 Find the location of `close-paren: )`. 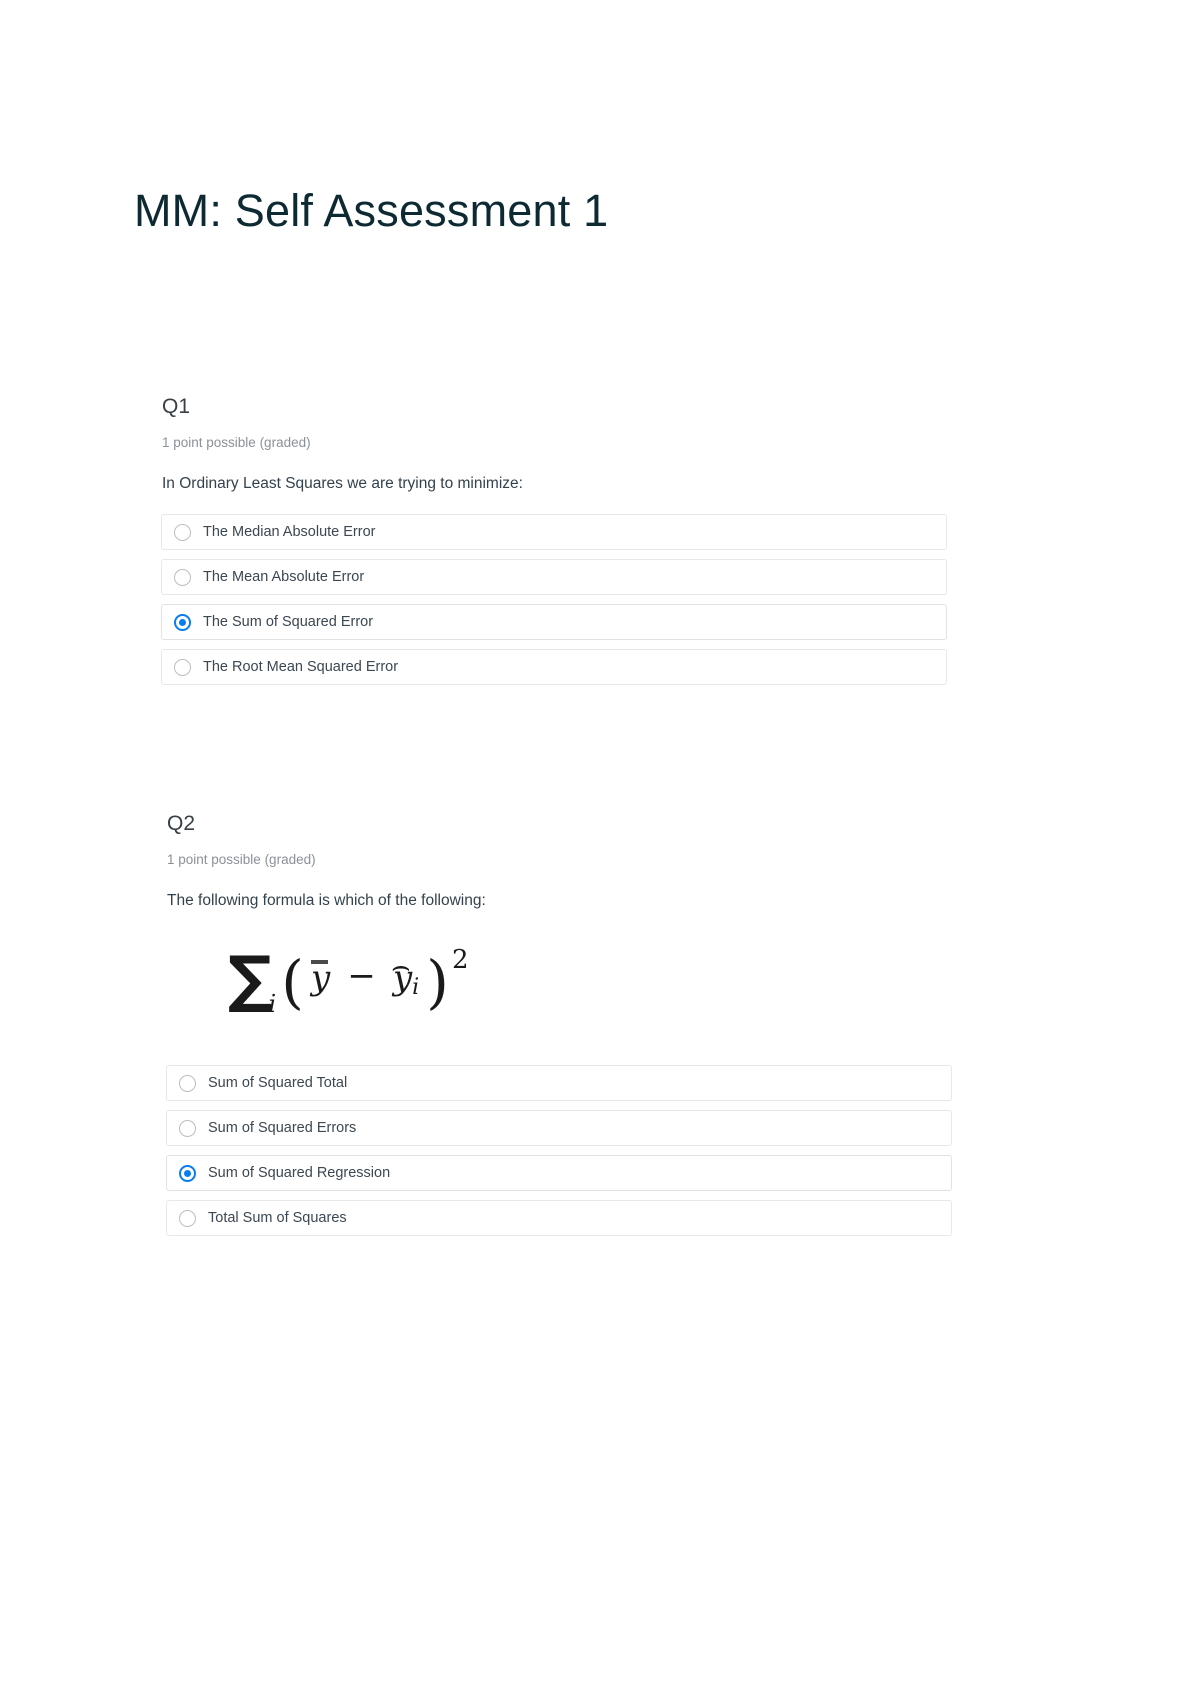

close-paren: ) is located at coordinates (437, 982).